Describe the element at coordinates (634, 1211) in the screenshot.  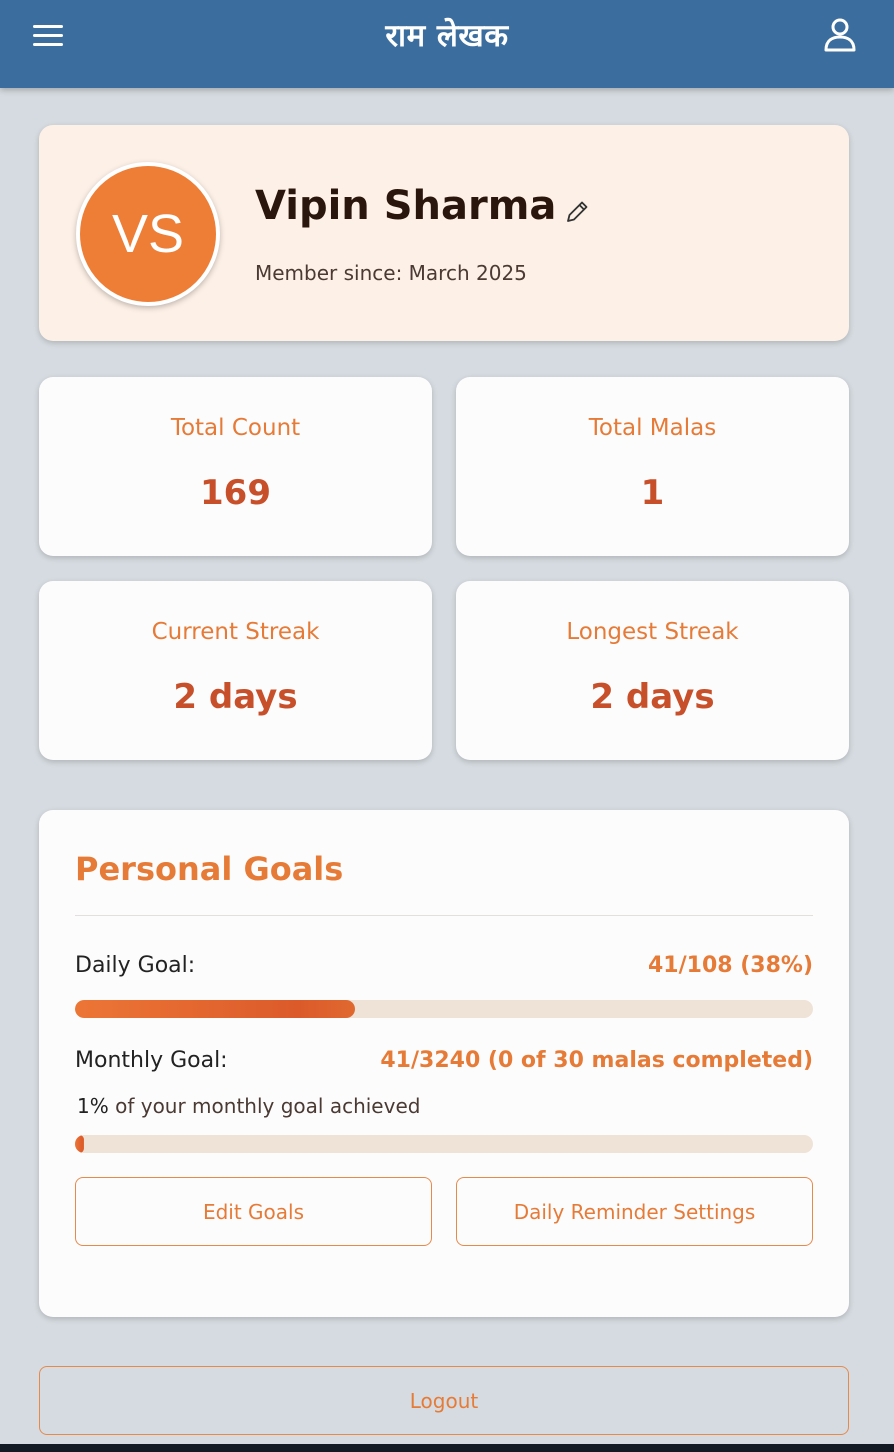
I see `daily-reminder-settings-button: Daily Reminder Settings` at that location.